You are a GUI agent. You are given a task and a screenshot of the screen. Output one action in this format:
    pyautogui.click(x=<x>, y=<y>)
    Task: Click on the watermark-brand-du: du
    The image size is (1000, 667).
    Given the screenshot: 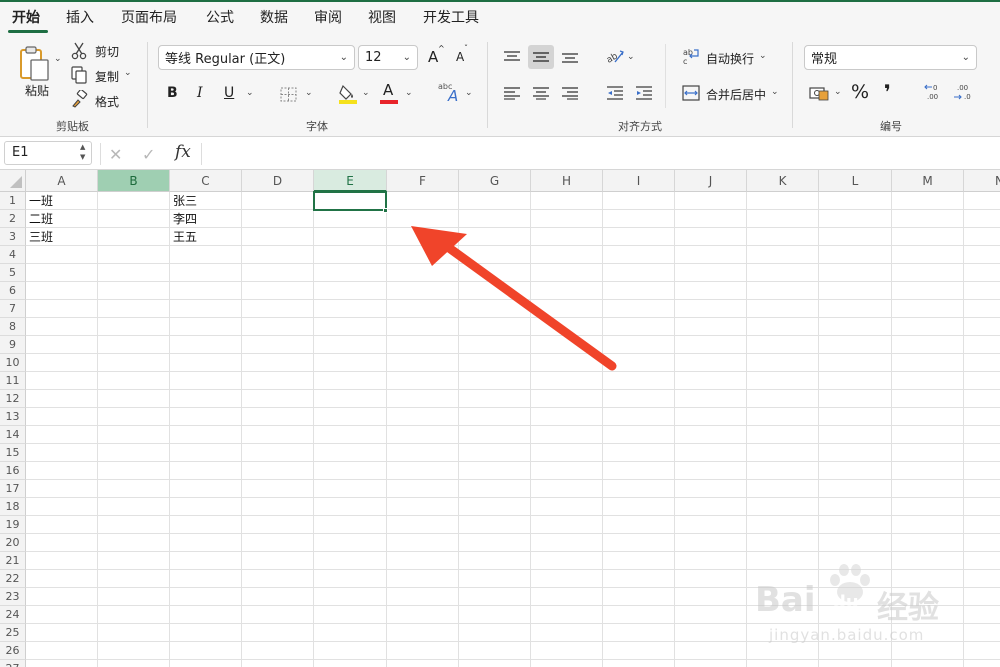 What is the action you would take?
    pyautogui.click(x=846, y=602)
    